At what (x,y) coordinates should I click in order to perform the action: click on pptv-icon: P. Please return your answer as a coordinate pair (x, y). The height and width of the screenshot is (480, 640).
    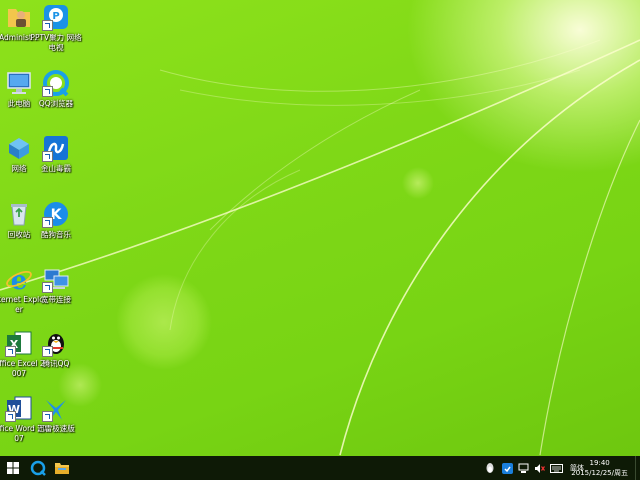
    Looking at the image, I should click on (56, 17).